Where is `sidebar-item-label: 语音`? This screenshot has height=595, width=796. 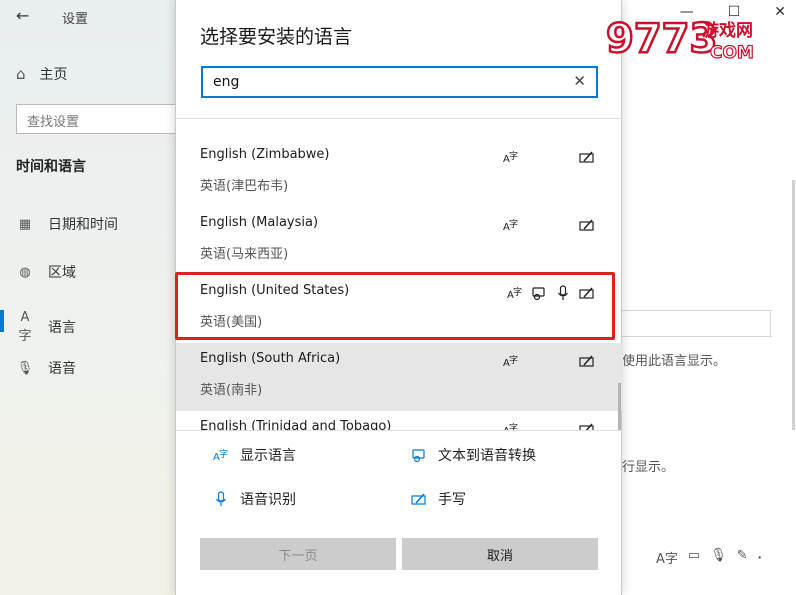 sidebar-item-label: 语音 is located at coordinates (62, 369).